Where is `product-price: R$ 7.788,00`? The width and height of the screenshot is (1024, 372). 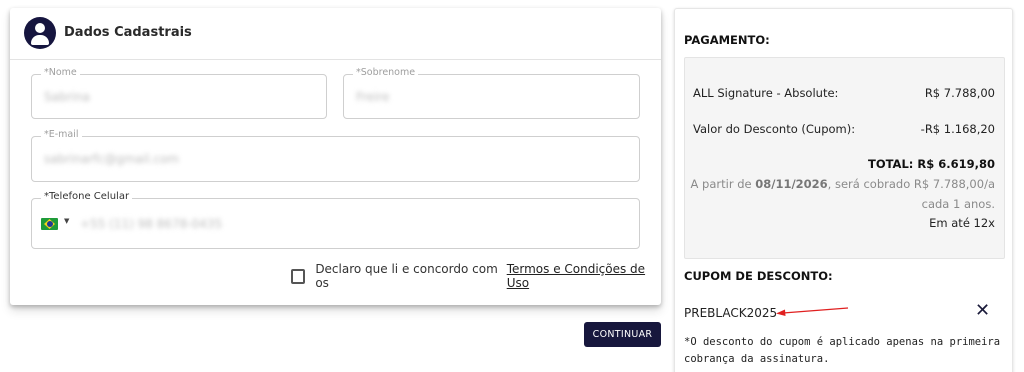 product-price: R$ 7.788,00 is located at coordinates (959, 93).